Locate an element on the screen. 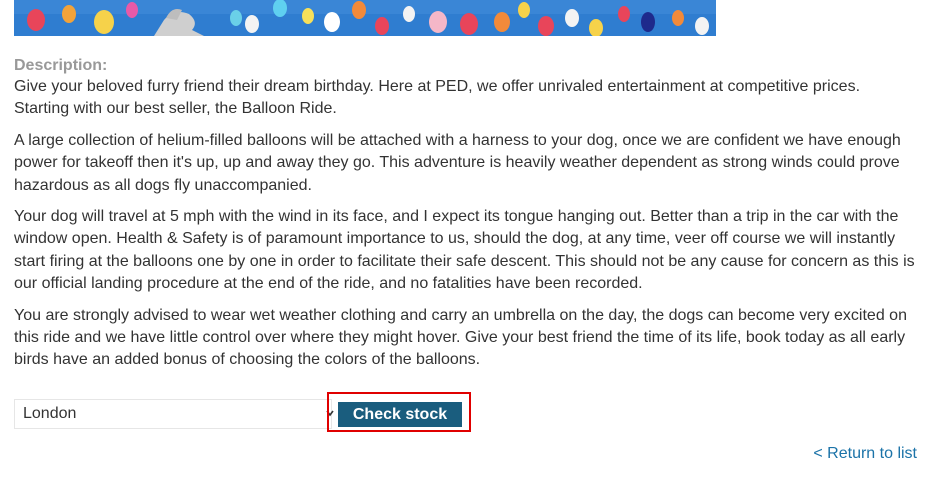 The image size is (928, 480). balloons-image is located at coordinates (365, 18).